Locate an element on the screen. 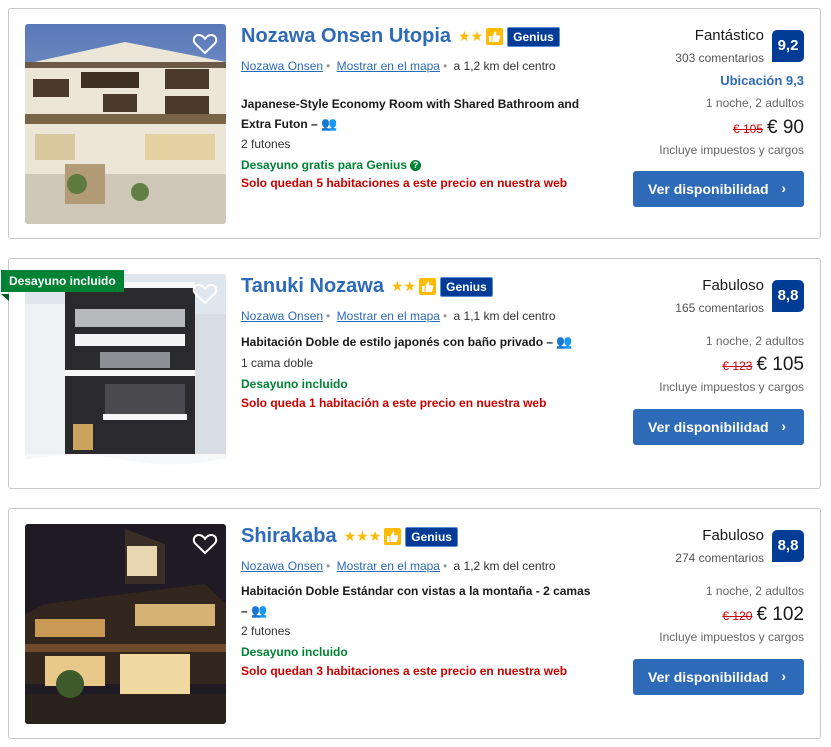 This screenshot has width=831, height=747. breakfast-info: Desayuno gratis para Genius? is located at coordinates (331, 165).